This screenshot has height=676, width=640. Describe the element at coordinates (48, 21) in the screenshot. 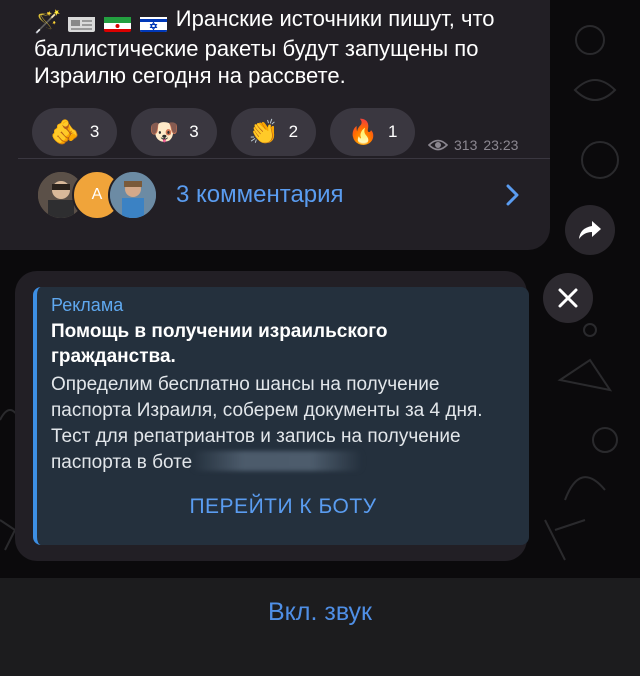

I see `wand-emoji: 🪄` at that location.